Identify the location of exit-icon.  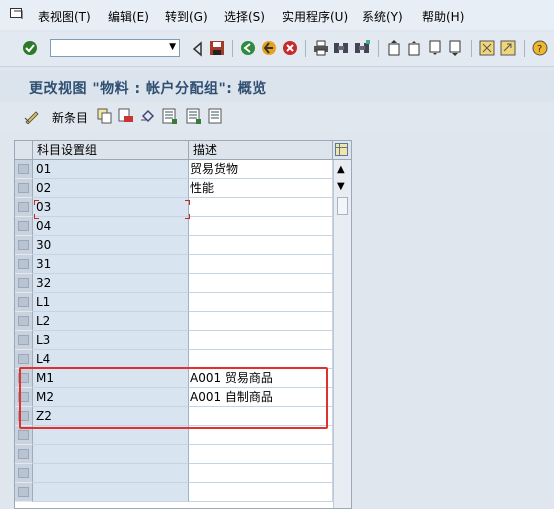
(269, 48).